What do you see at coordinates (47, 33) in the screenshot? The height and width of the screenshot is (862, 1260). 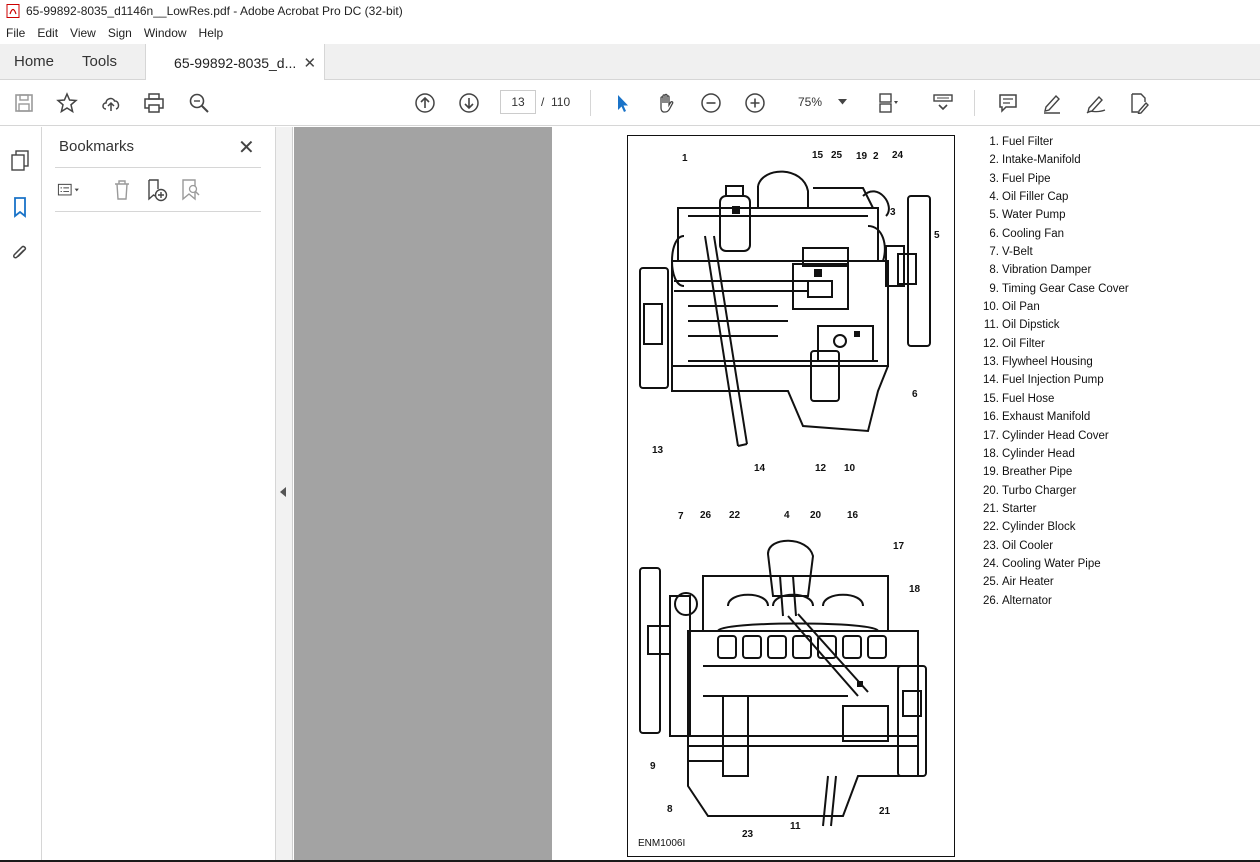 I see `menu-edit: Edit` at bounding box center [47, 33].